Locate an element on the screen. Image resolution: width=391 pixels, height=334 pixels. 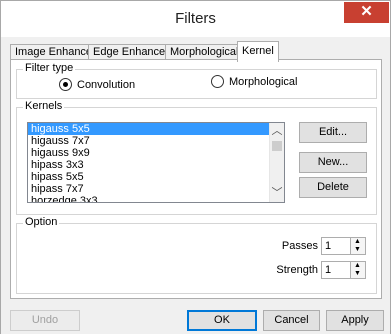
list-item: higauss 9x9 is located at coordinates (156, 153).